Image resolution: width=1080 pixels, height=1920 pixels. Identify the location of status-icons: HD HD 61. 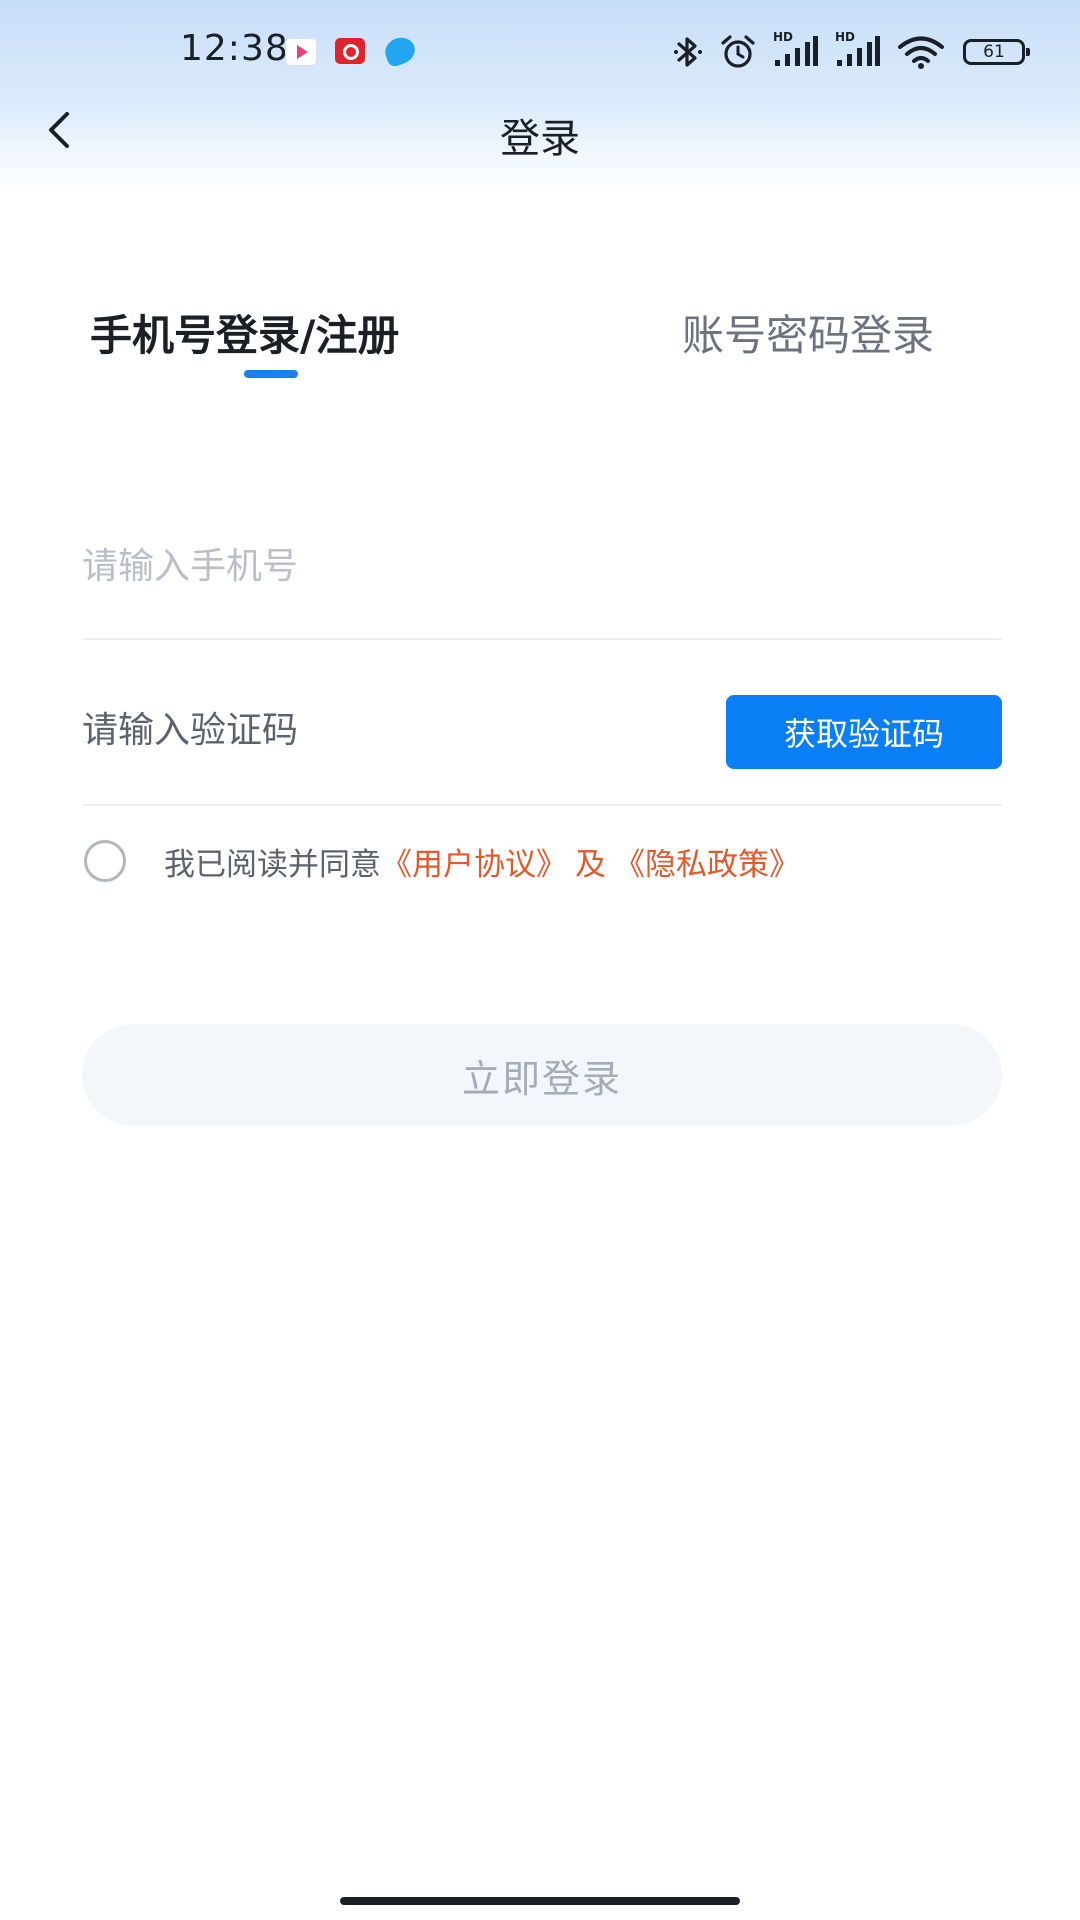
(851, 51).